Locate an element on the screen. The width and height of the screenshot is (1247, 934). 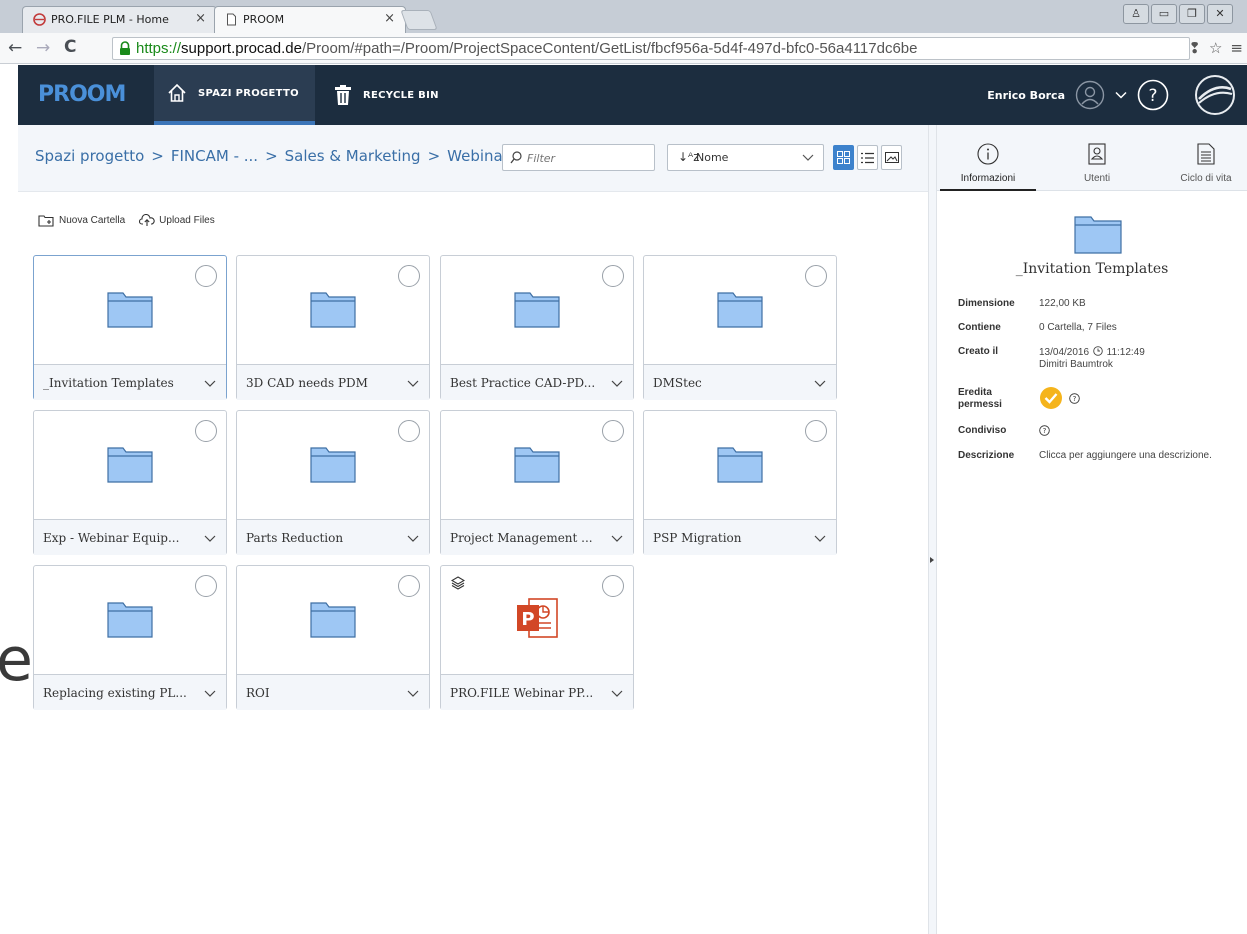
browser-tab-proom: PROOM × is located at coordinates (310, 19).